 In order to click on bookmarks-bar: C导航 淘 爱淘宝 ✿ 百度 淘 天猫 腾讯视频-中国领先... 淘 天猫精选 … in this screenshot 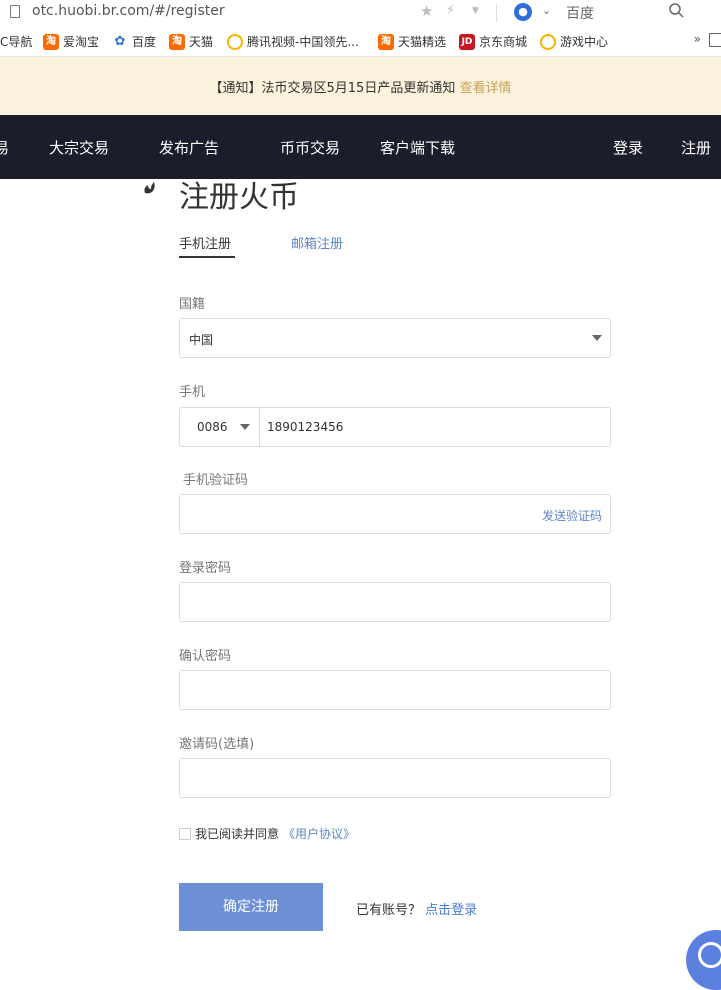, I will do `click(360, 42)`.